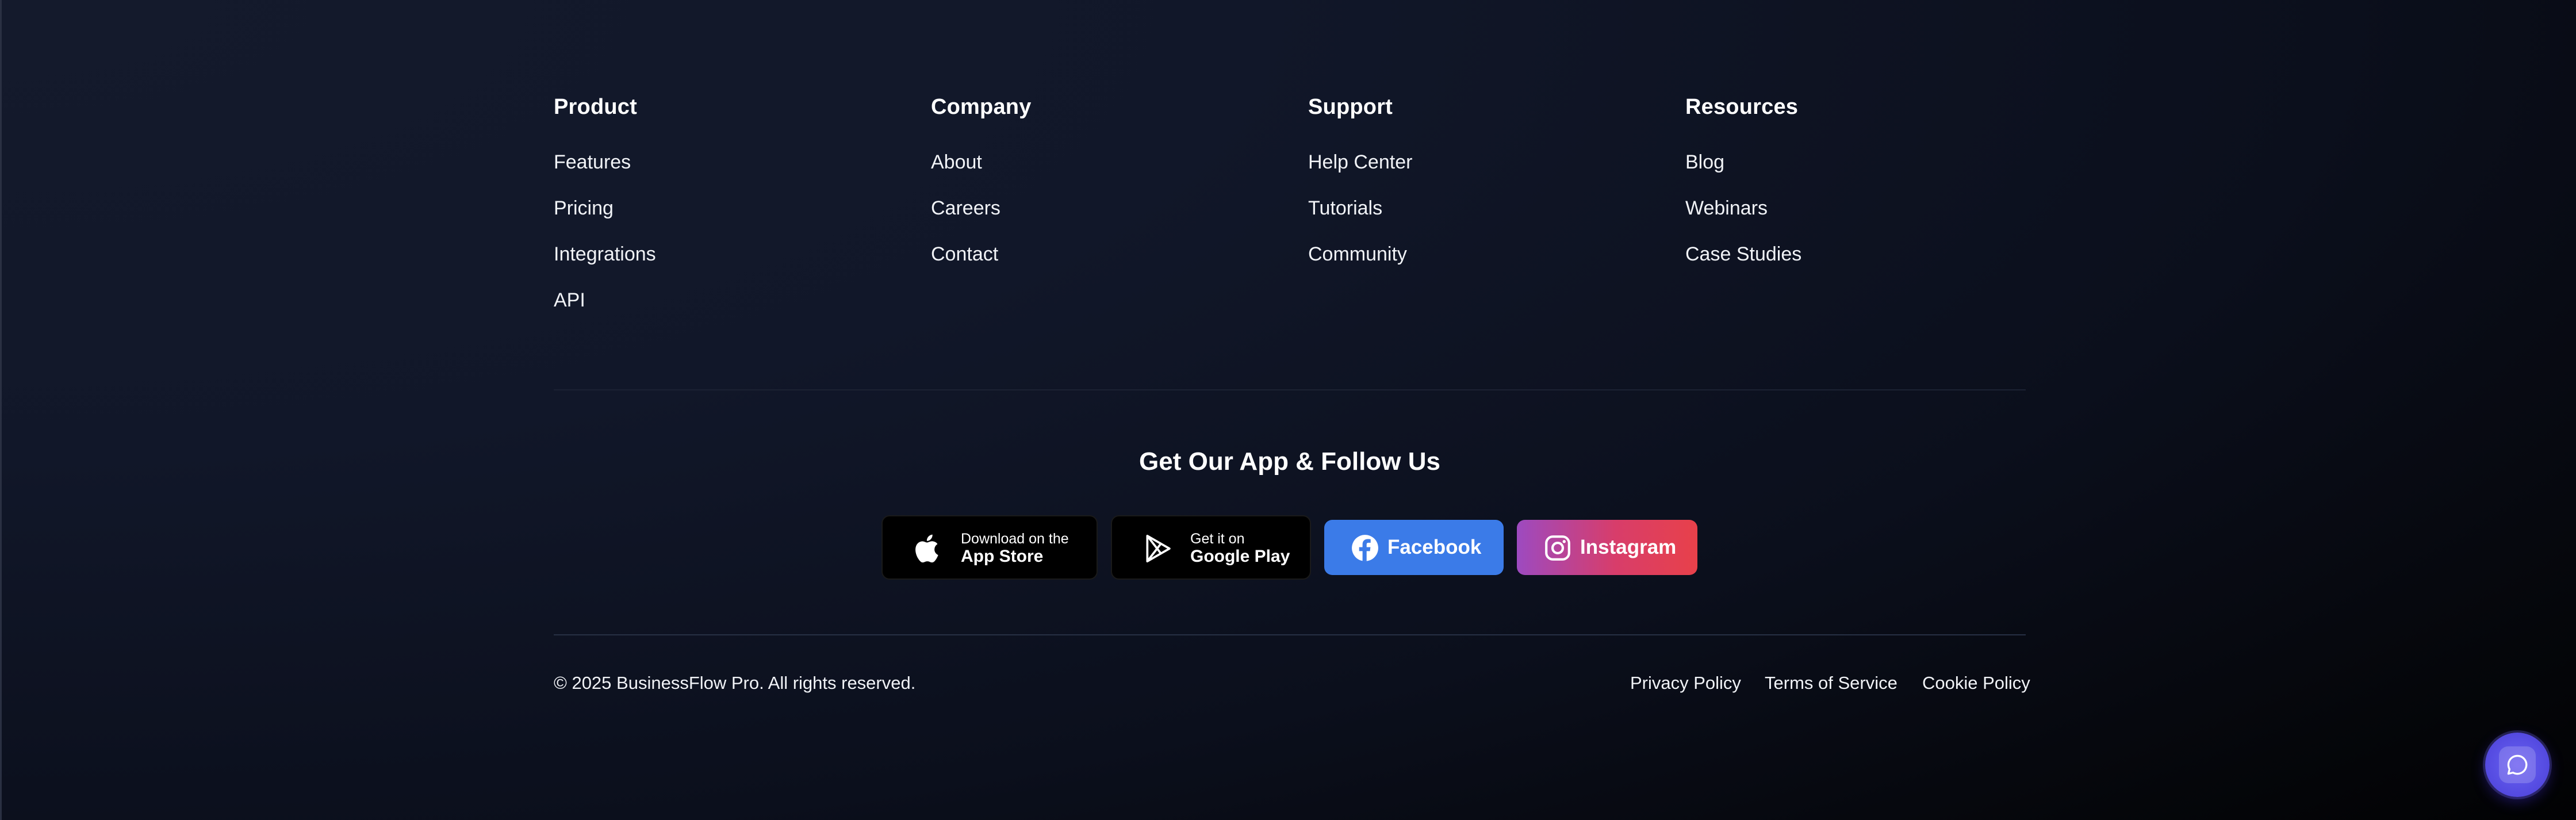  Describe the element at coordinates (1158, 548) in the screenshot. I see `play-icon` at that location.